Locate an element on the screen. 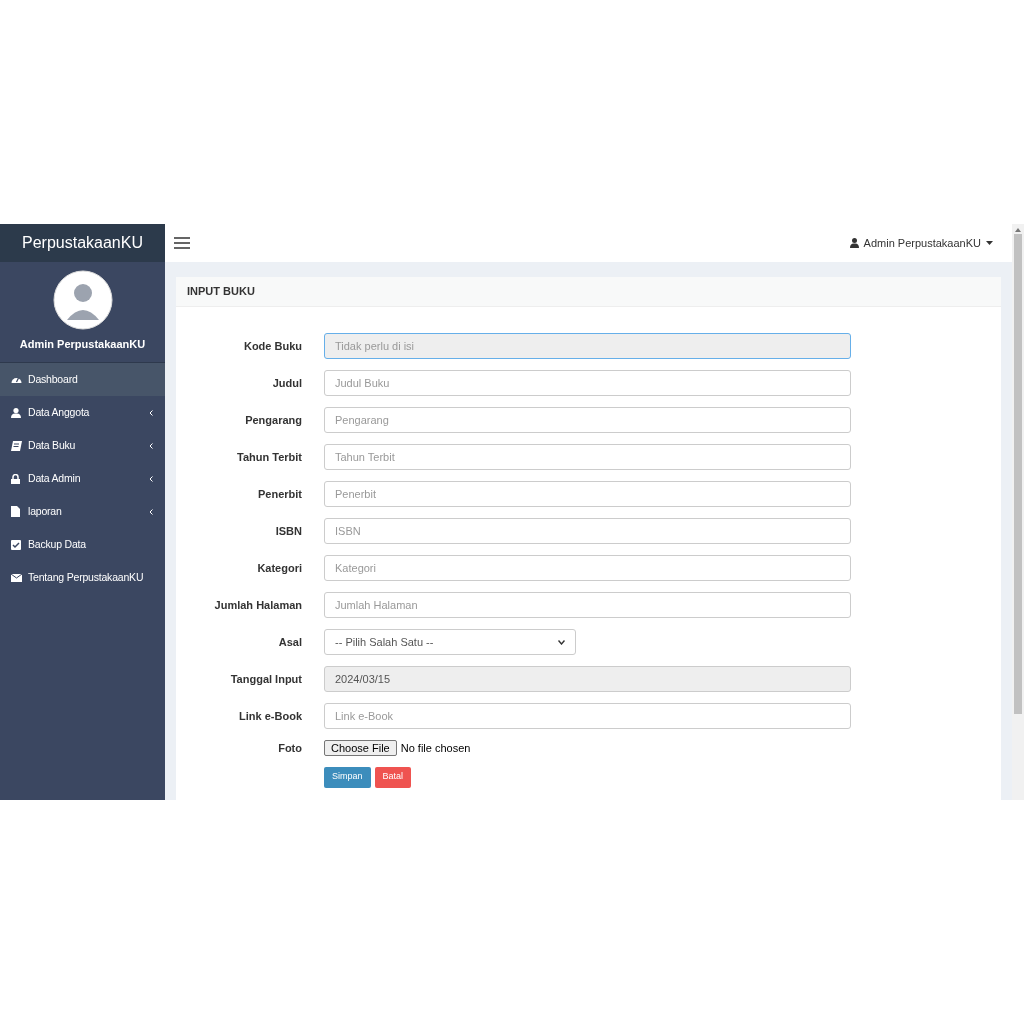 The image size is (1024, 1024). card-title: INPUT BUKU is located at coordinates (221, 292).